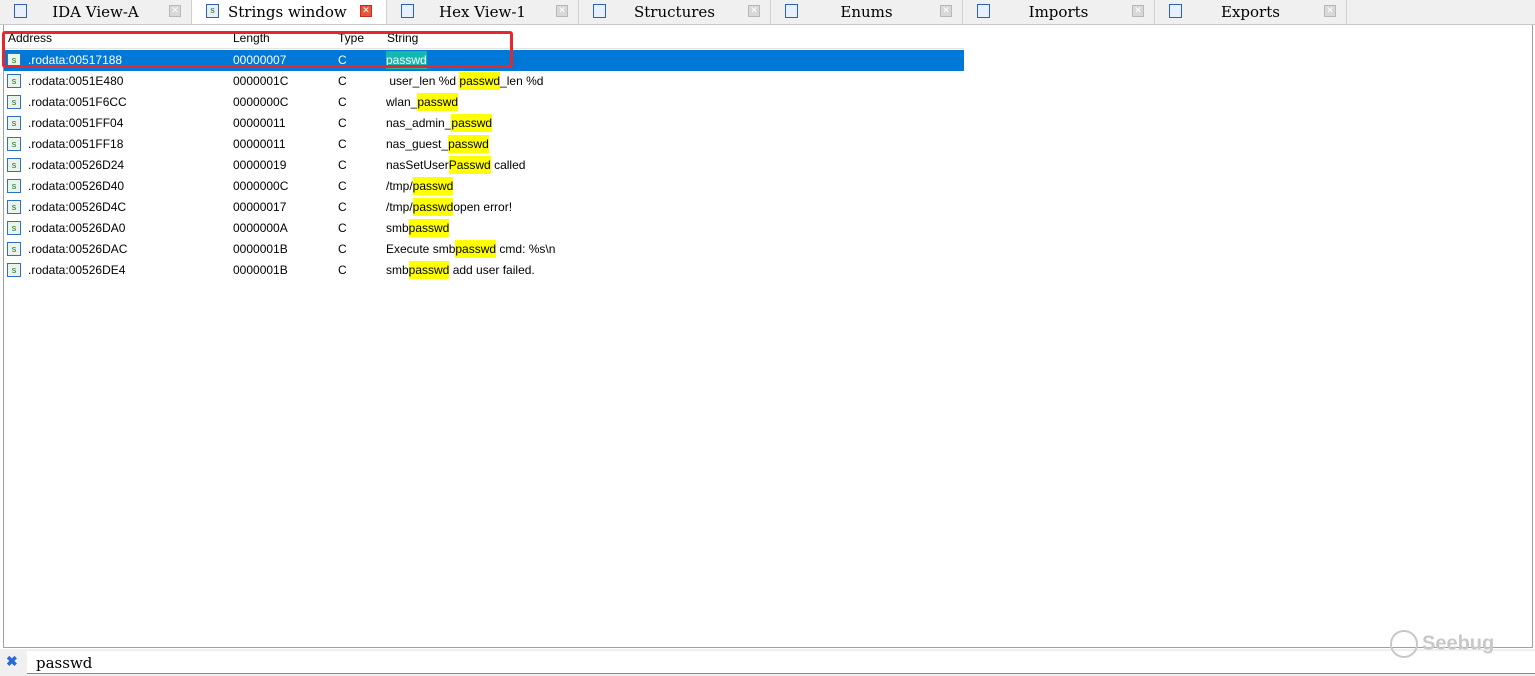 The height and width of the screenshot is (676, 1535). I want to click on row-string: nasSetUserPasswd called, so click(456, 165).